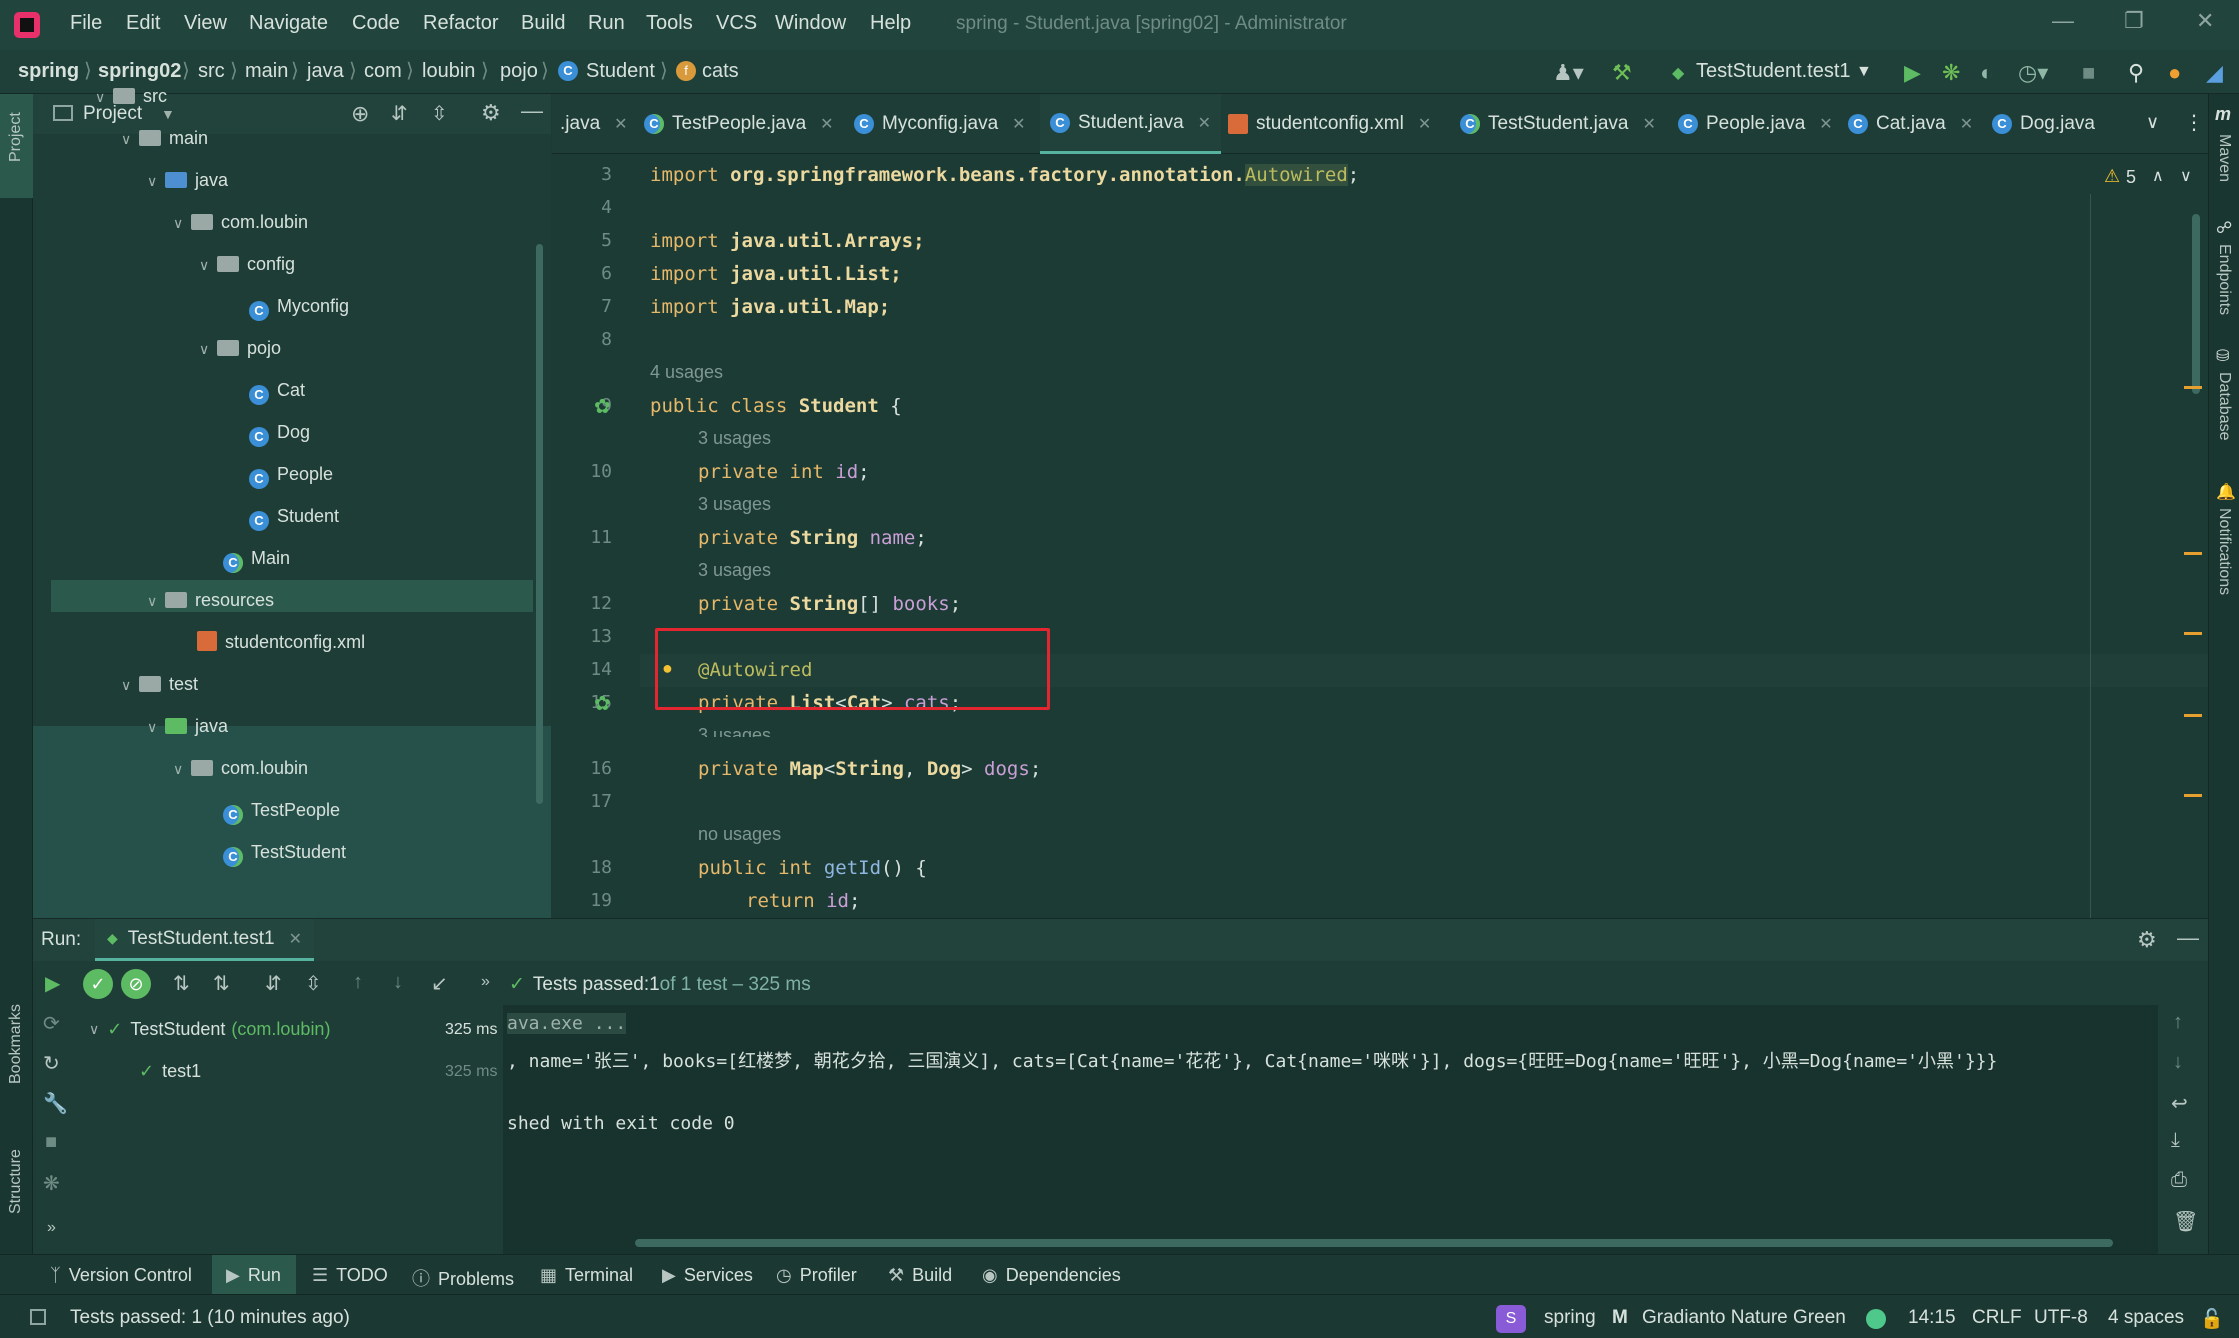 The image size is (2239, 1338). Describe the element at coordinates (181, 983) in the screenshot. I see `sort-alpha-icon: ⇅` at that location.